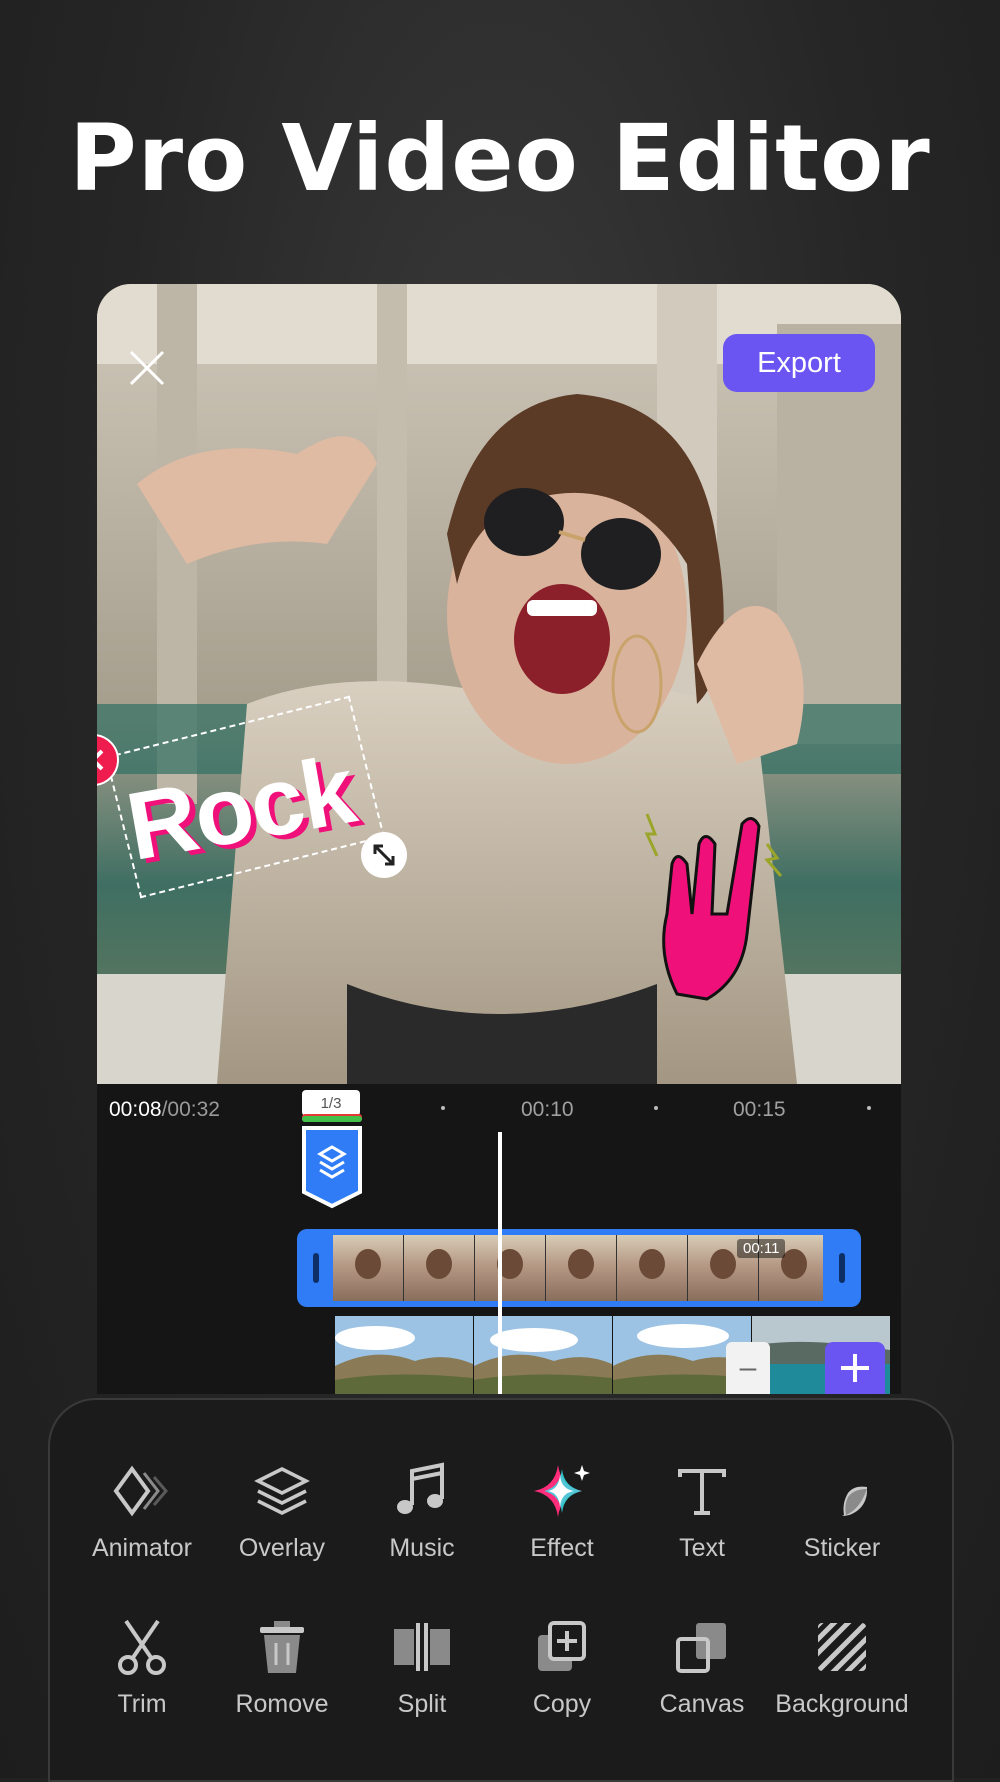 The image size is (1000, 1782). I want to click on sticker-resize-handle, so click(384, 855).